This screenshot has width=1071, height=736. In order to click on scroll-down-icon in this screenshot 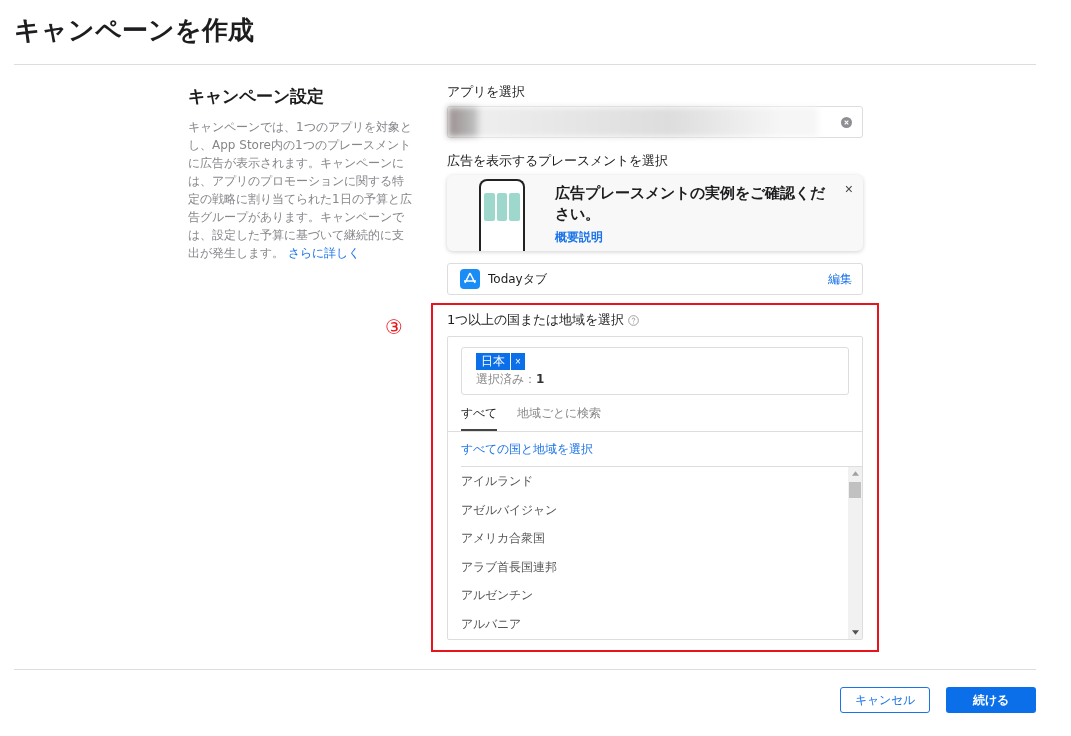, I will do `click(855, 632)`.